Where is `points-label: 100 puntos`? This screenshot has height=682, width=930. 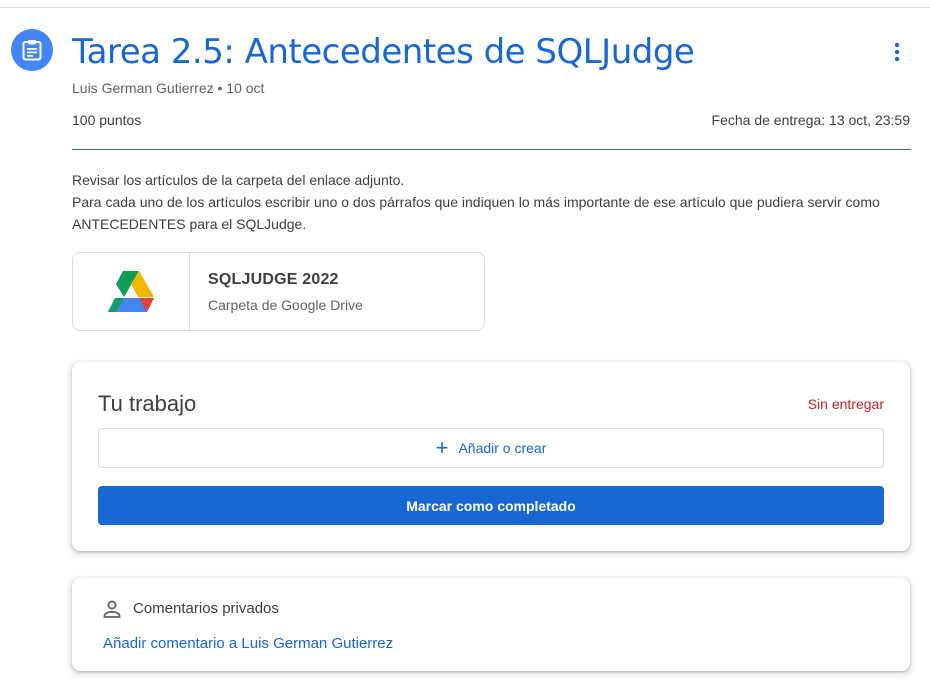 points-label: 100 puntos is located at coordinates (107, 120).